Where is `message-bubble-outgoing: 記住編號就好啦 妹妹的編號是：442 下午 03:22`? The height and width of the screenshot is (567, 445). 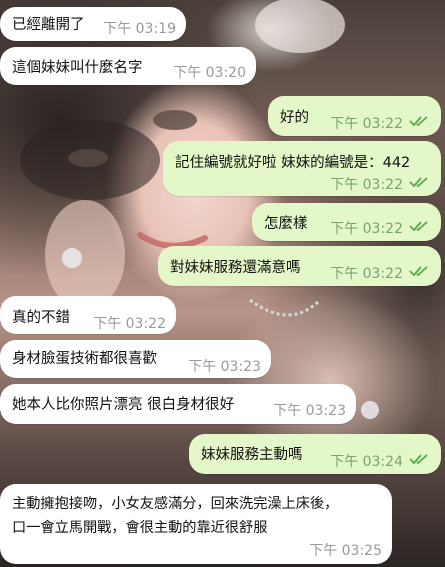
message-bubble-outgoing: 記住編號就好啦 妹妹的編號是：442 下午 03:22 is located at coordinates (302, 168).